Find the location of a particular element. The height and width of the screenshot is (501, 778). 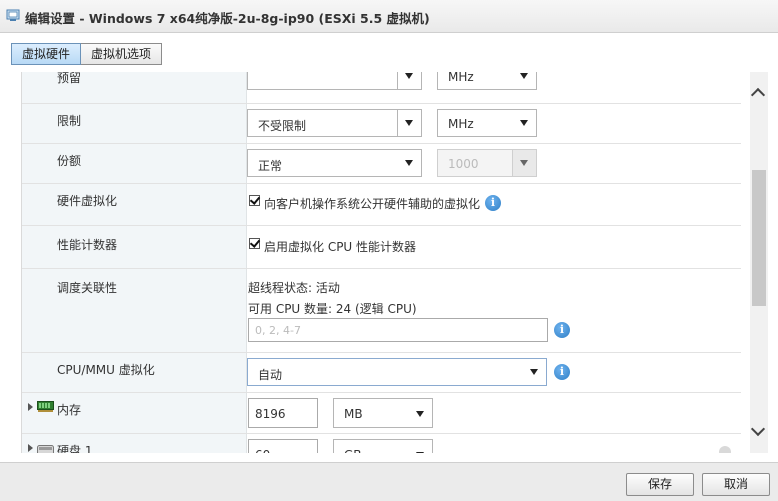

scroll-up-icon is located at coordinates (758, 95).